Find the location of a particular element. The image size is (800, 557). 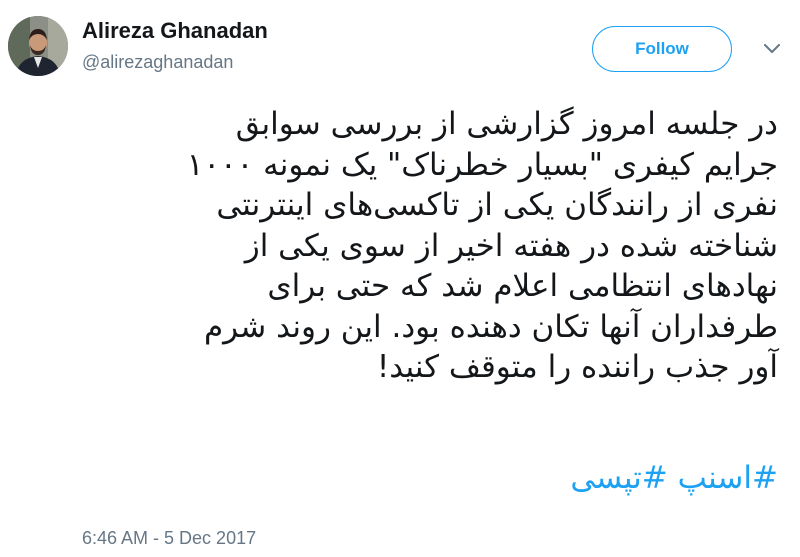

tweet-text-line: شناخته شده در هفته اخیر از سوی یکی از is located at coordinates (511, 245).